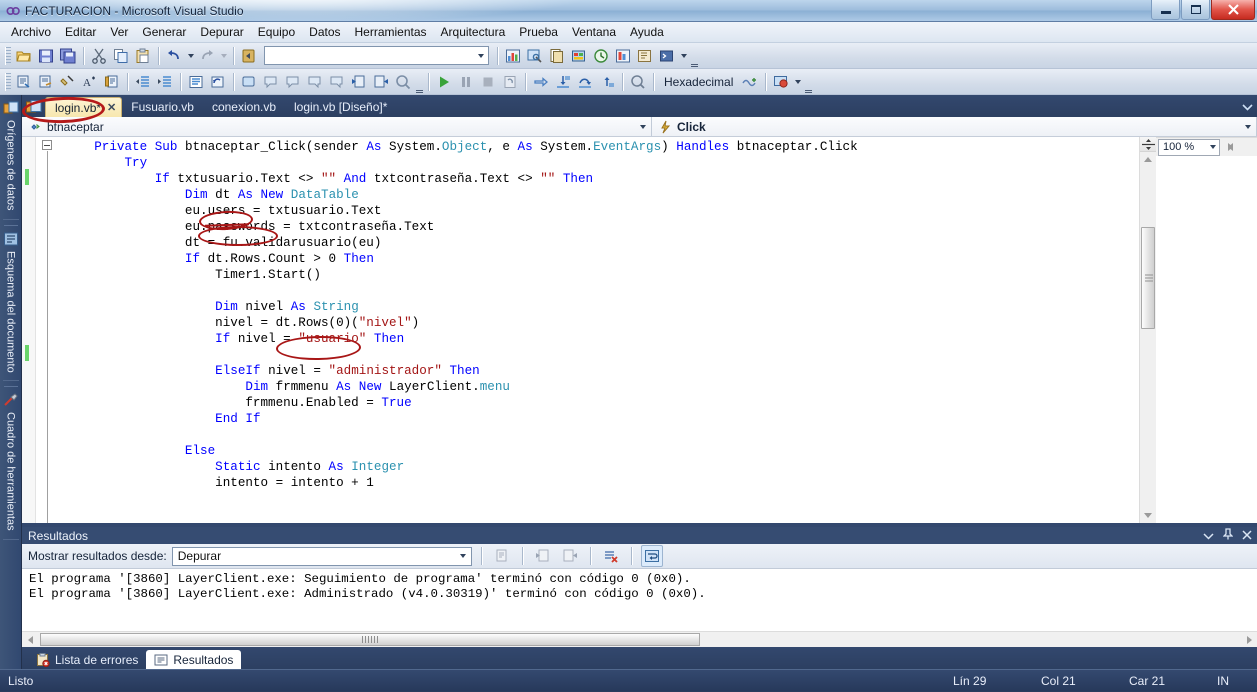  Describe the element at coordinates (797, 82) in the screenshot. I see `show-output-dropdown-icon` at that location.